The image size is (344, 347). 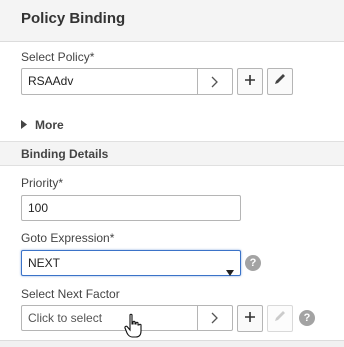 What do you see at coordinates (73, 18) in the screenshot?
I see `page-title: Policy Binding` at bounding box center [73, 18].